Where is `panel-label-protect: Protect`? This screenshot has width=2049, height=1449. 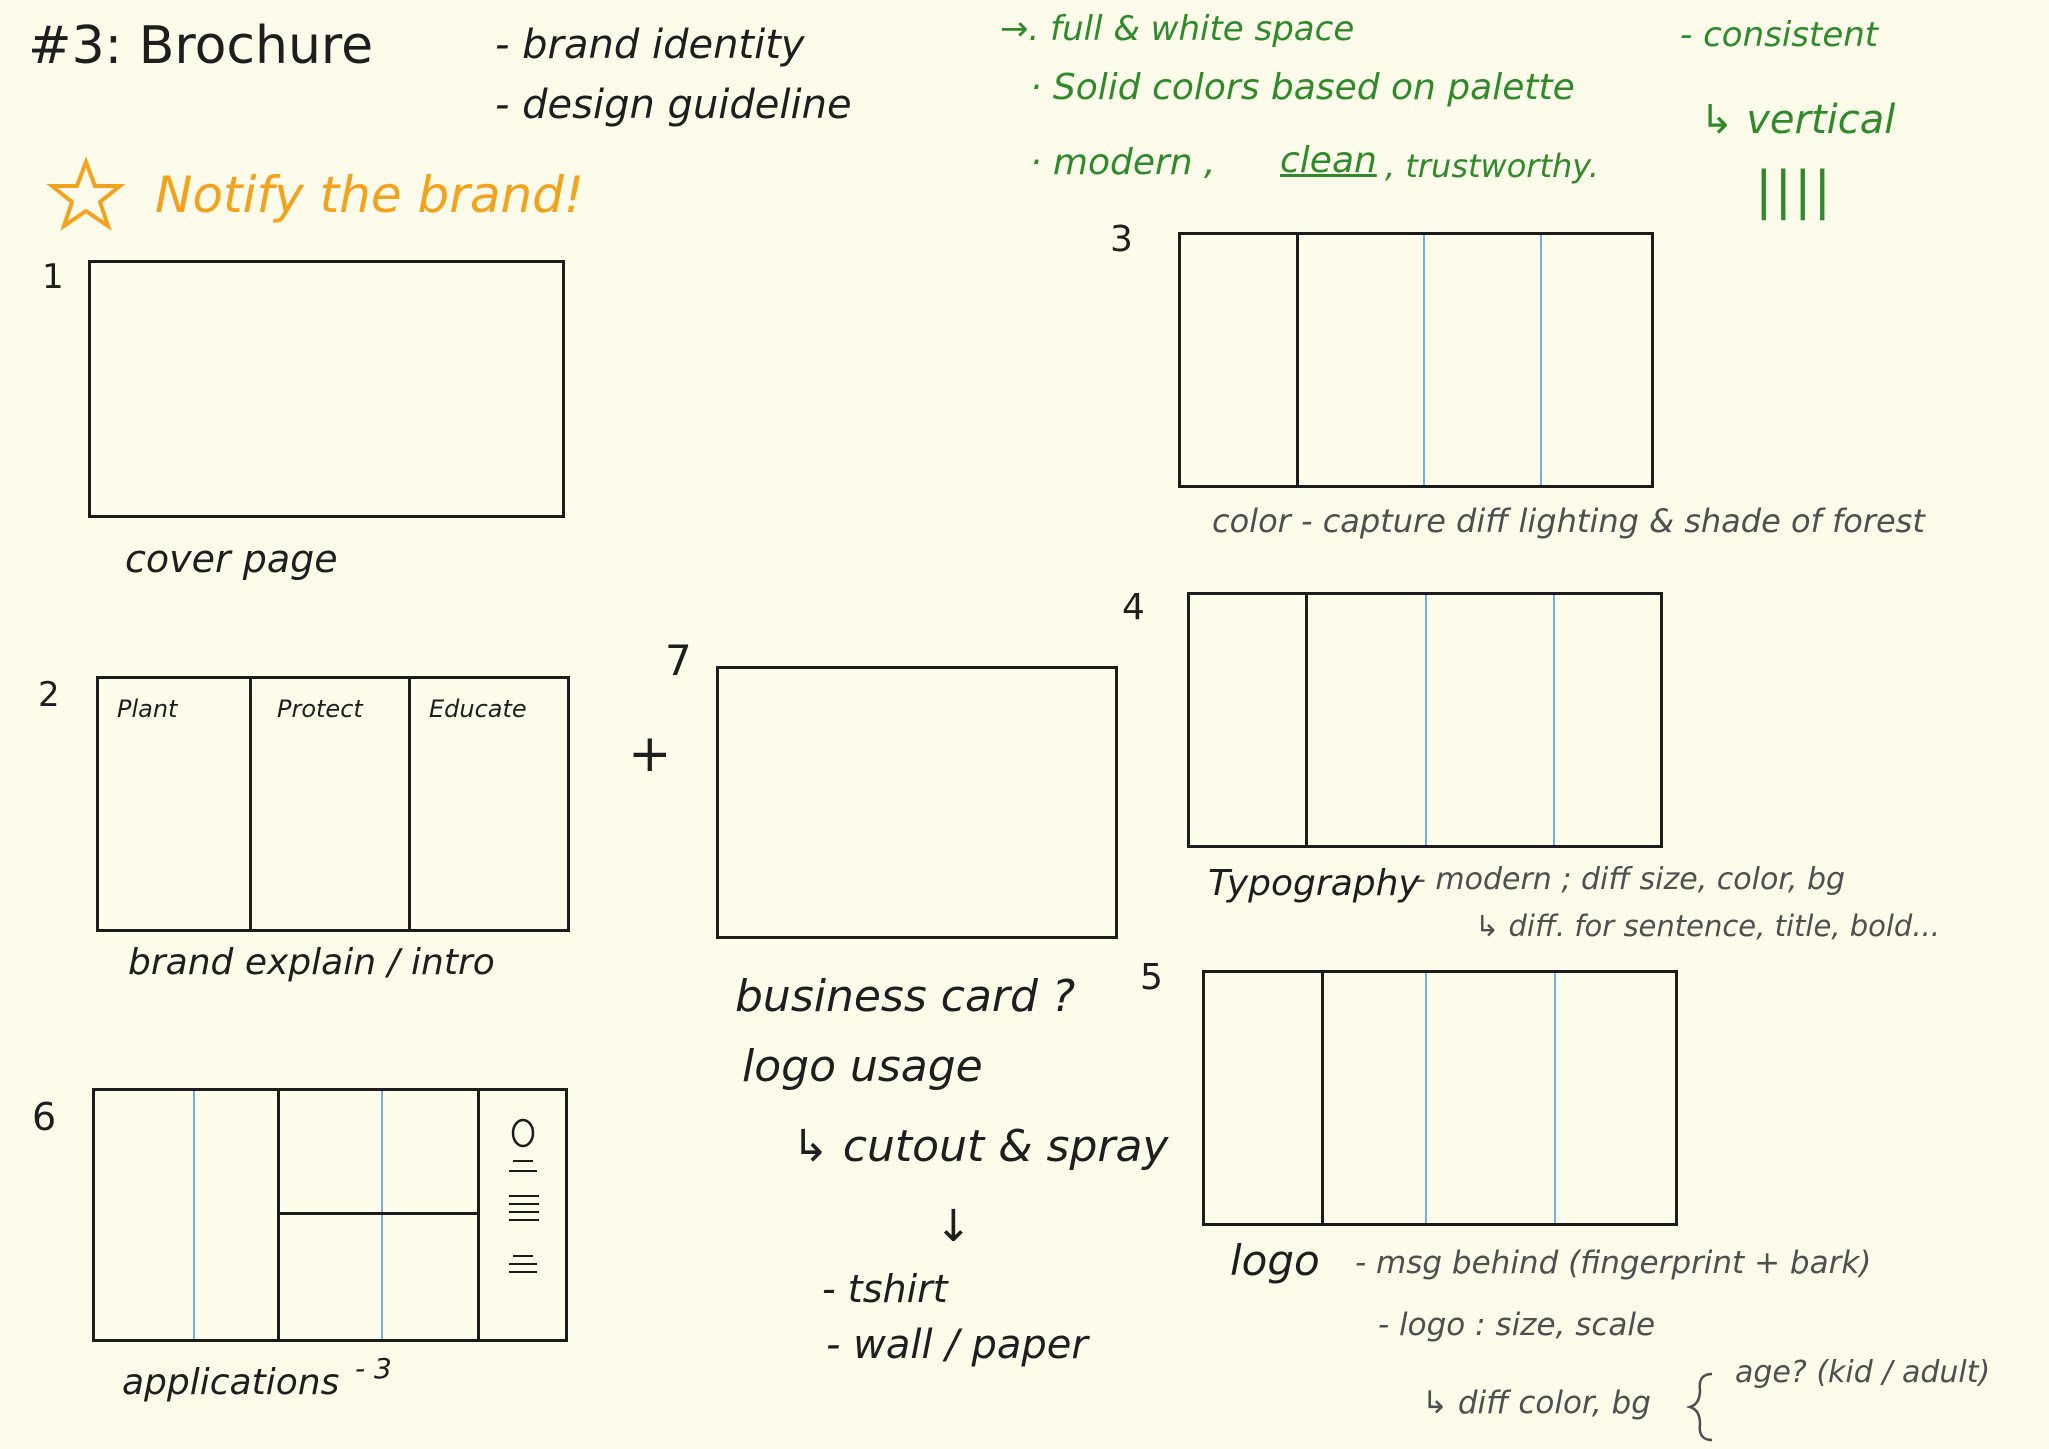 panel-label-protect: Protect is located at coordinates (320, 709).